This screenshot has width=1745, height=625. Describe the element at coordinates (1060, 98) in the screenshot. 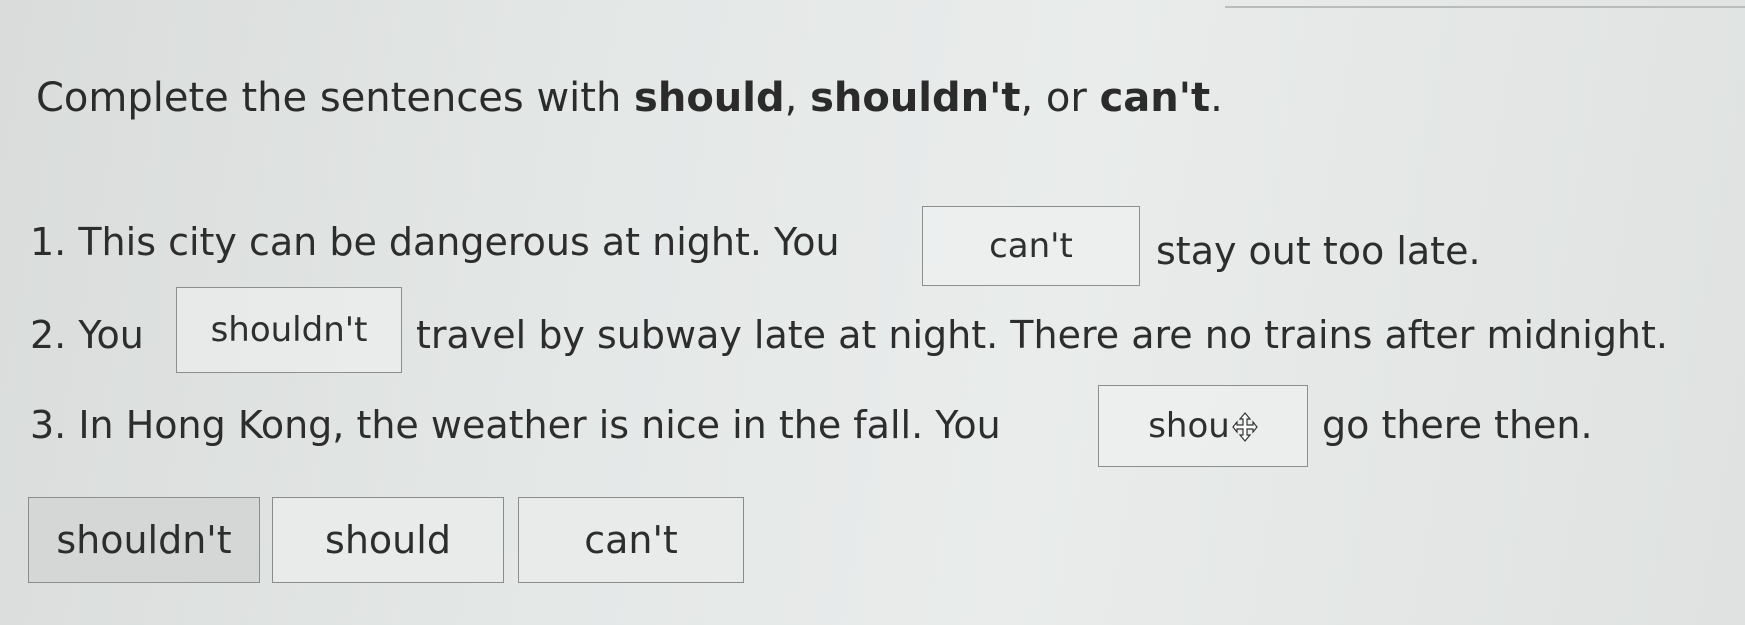

I see `instruction-separator: , or` at that location.